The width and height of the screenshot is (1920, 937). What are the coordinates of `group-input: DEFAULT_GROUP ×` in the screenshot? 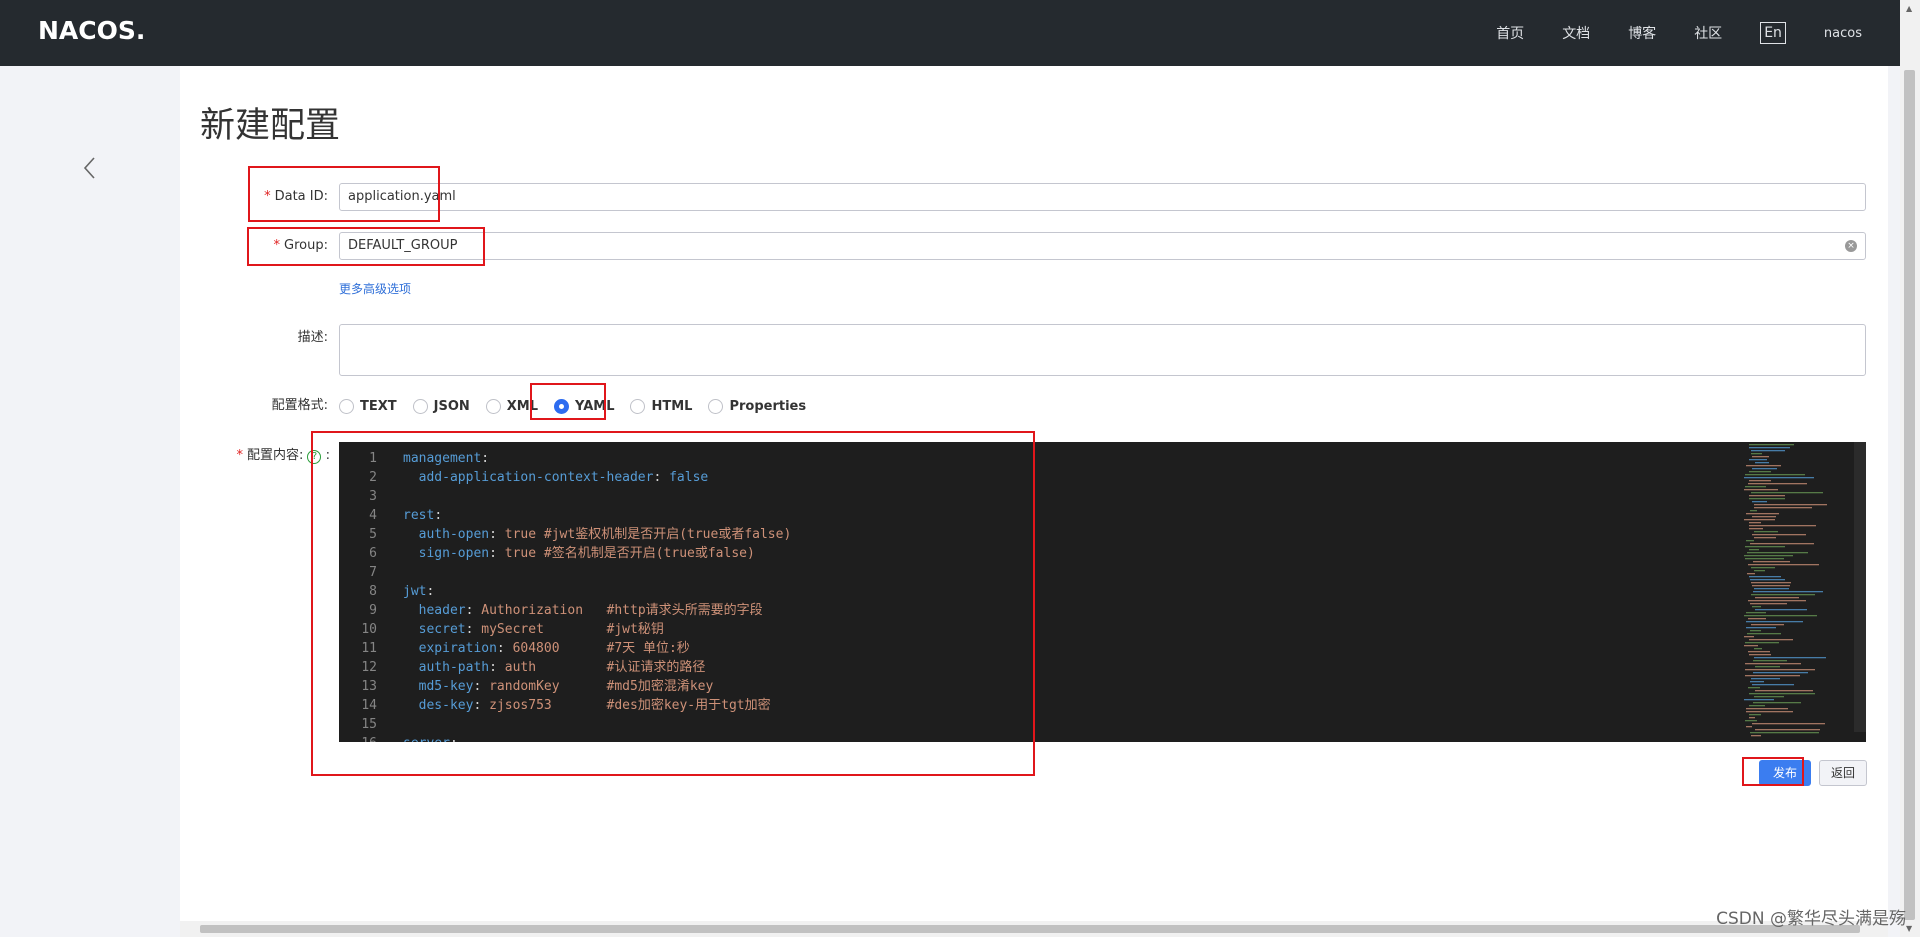 It's located at (1102, 246).